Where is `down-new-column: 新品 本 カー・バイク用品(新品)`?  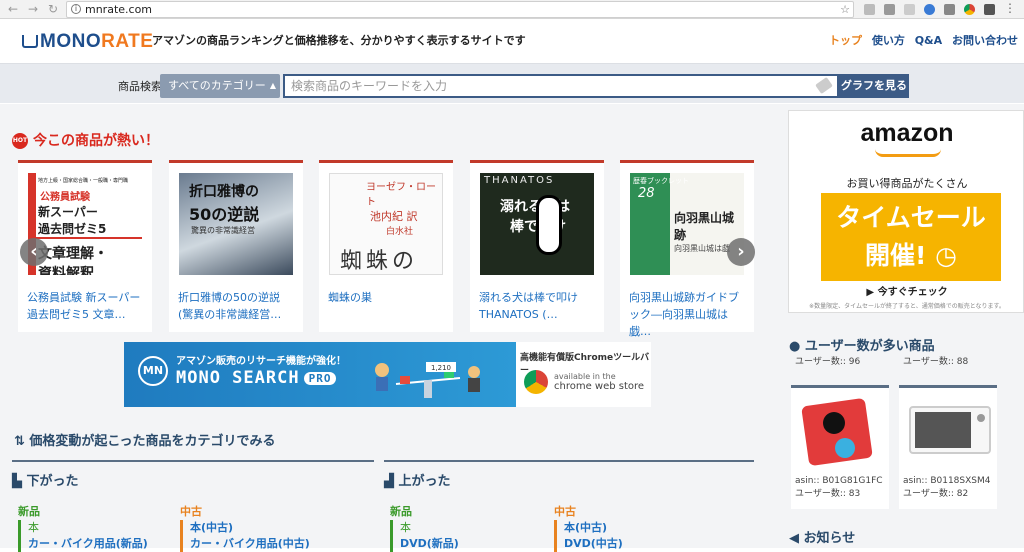 down-new-column: 新品 本 カー・バイク用品(新品) is located at coordinates (83, 528).